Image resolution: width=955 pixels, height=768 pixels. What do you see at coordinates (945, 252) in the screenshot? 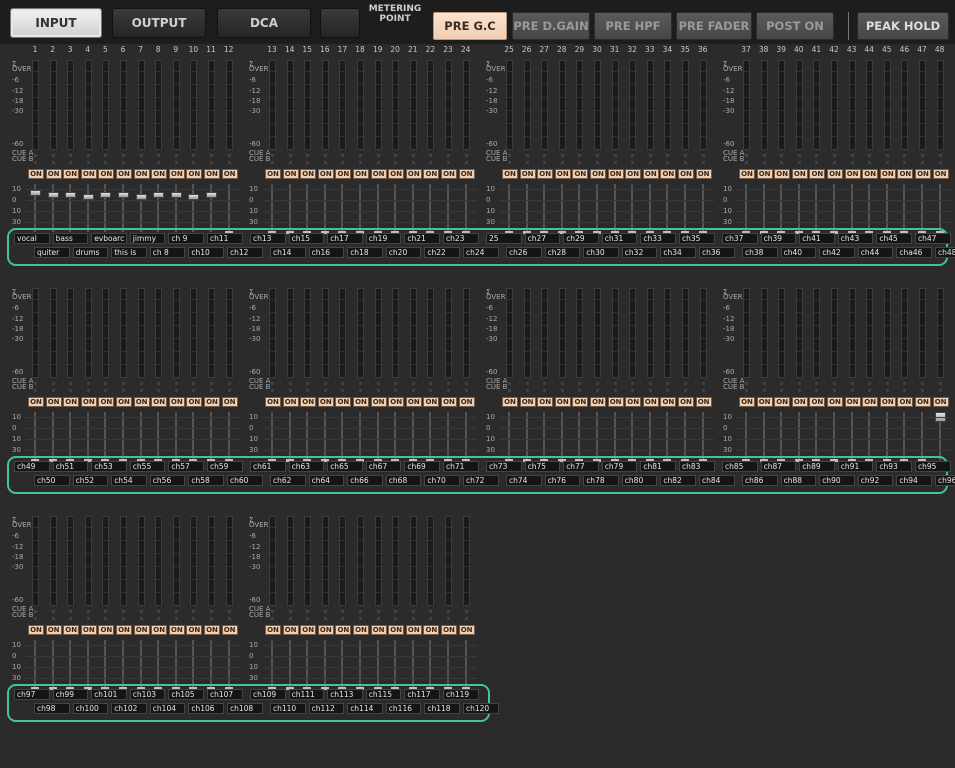
I see `channel-name-label: ch48` at bounding box center [945, 252].